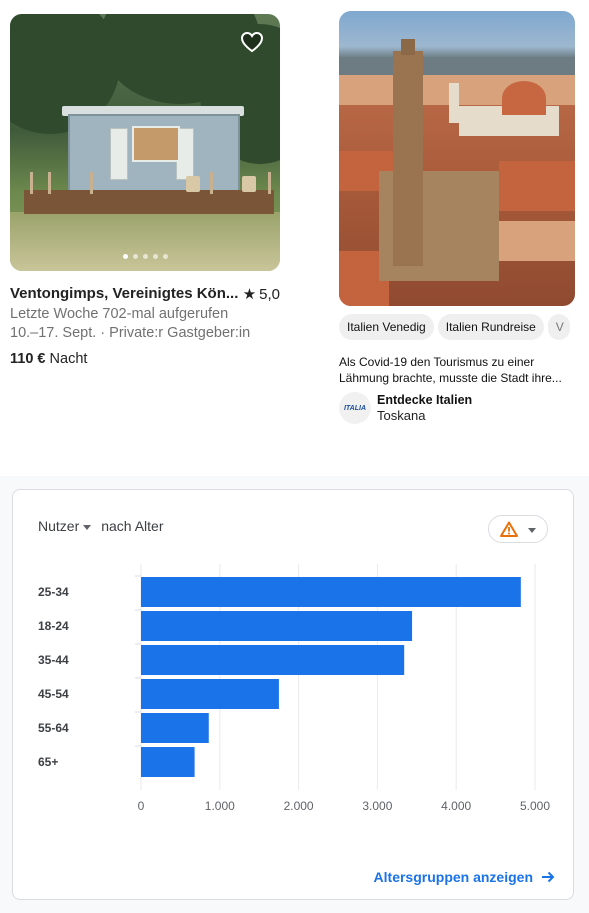 This screenshot has width=589, height=913. Describe the element at coordinates (119, 154) in the screenshot. I see `hut-door` at that location.